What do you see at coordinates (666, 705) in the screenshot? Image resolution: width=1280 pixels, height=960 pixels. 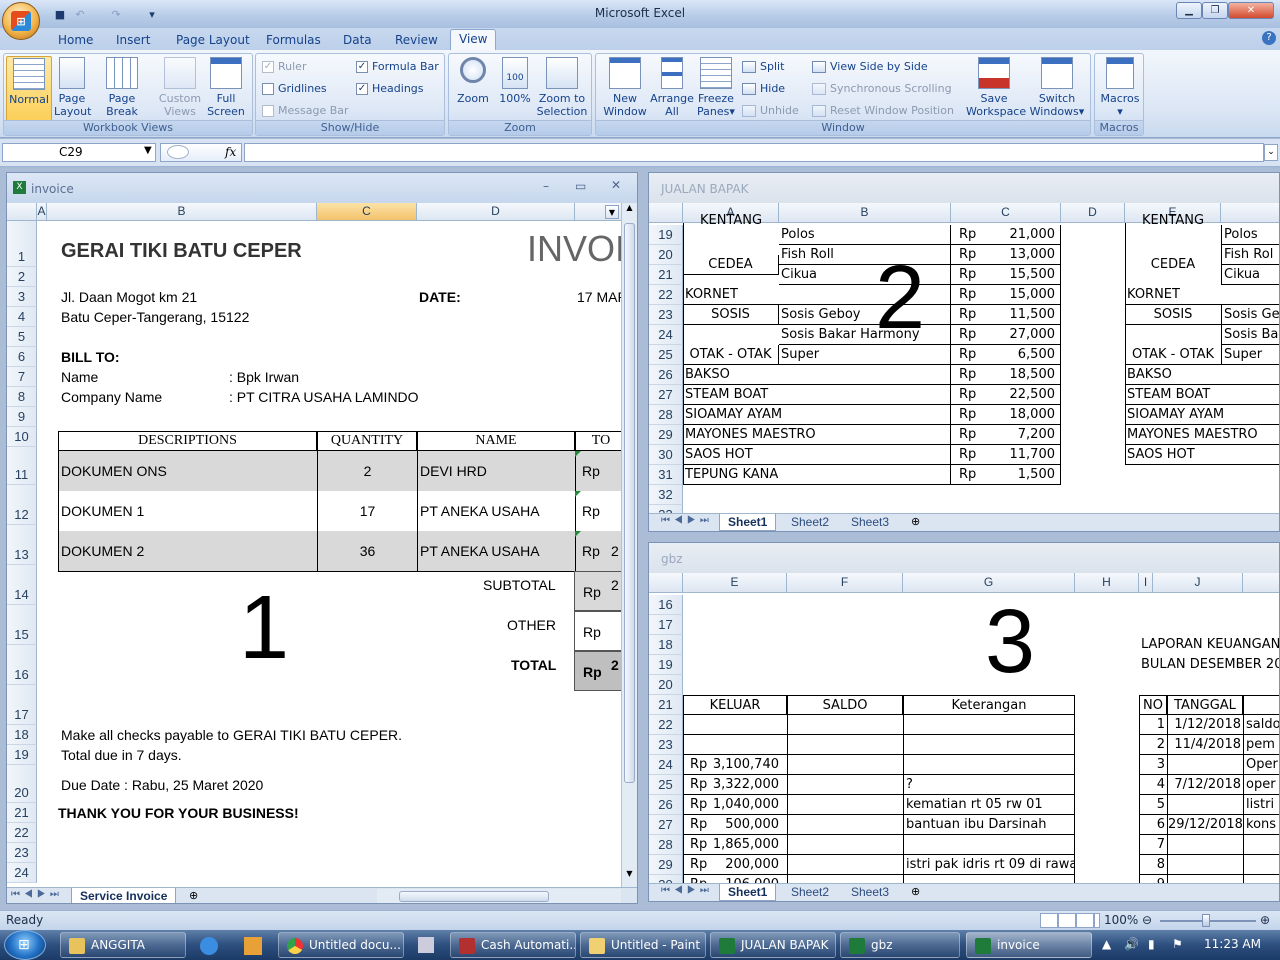 I see `row-header-21: 21` at bounding box center [666, 705].